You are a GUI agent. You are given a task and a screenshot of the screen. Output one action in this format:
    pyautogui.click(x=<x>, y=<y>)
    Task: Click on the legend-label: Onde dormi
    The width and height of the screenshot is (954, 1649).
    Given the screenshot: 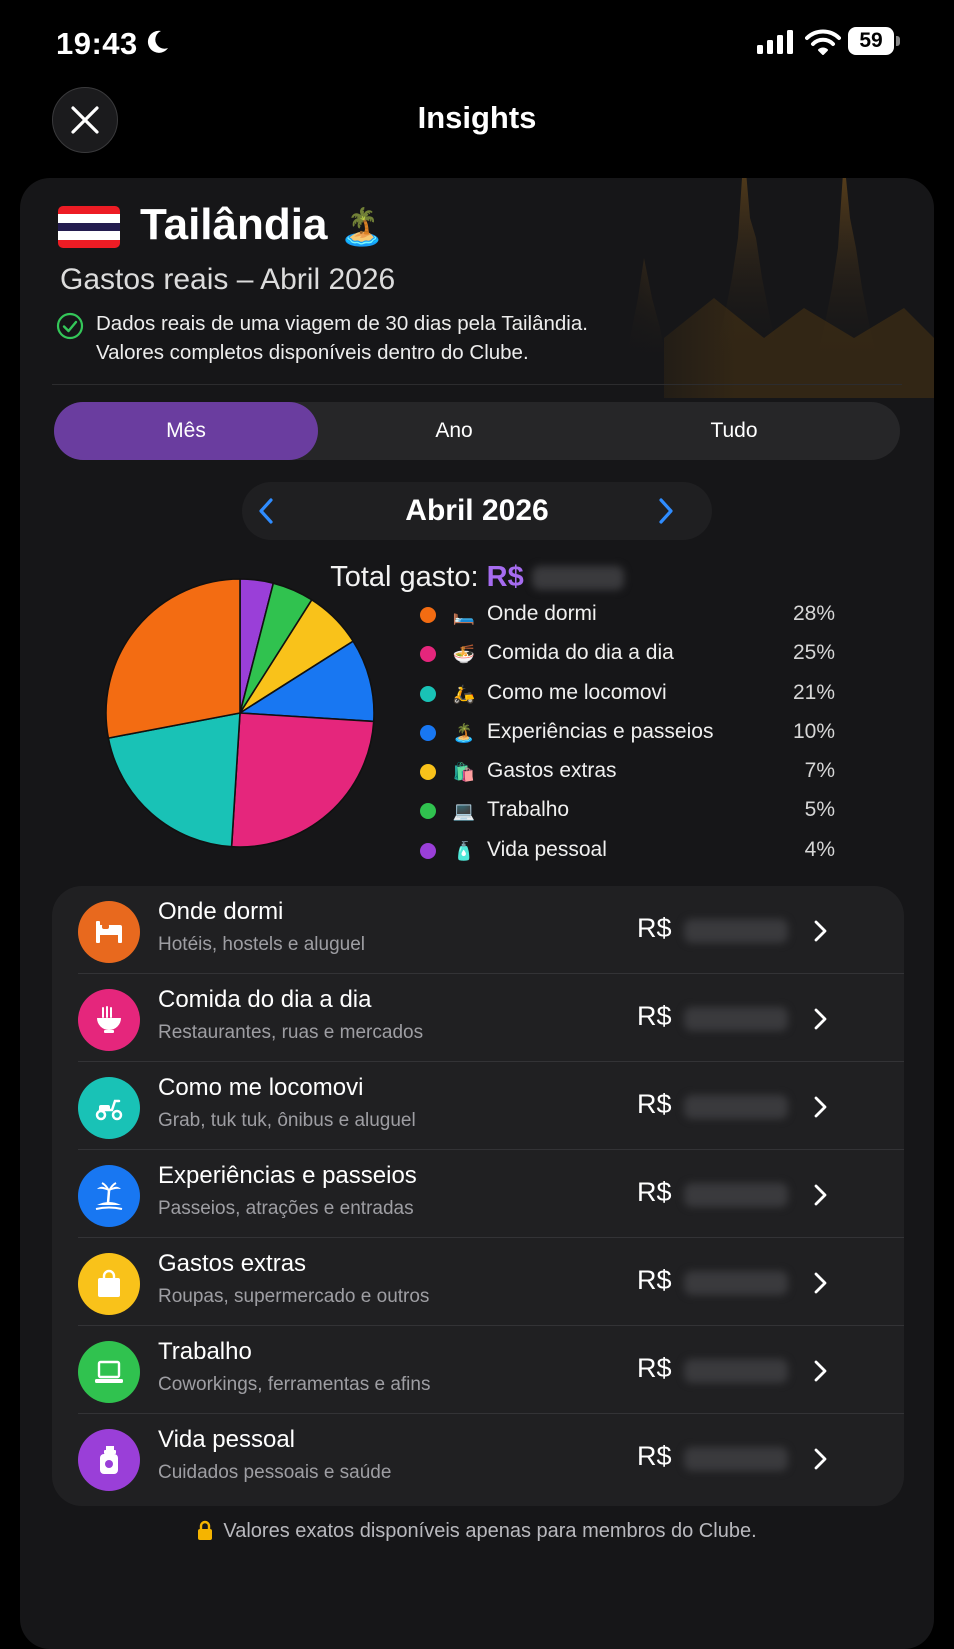 What is the action you would take?
    pyautogui.click(x=542, y=613)
    